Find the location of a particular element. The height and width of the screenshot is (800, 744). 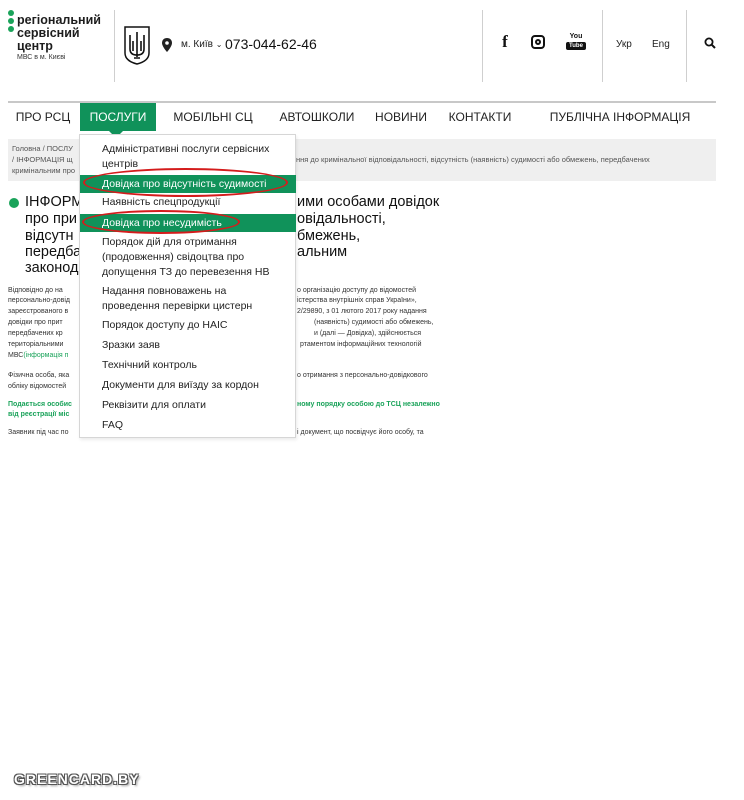

breadcrumb-row: Головна / ПОСЛУ is located at coordinates (42, 148).